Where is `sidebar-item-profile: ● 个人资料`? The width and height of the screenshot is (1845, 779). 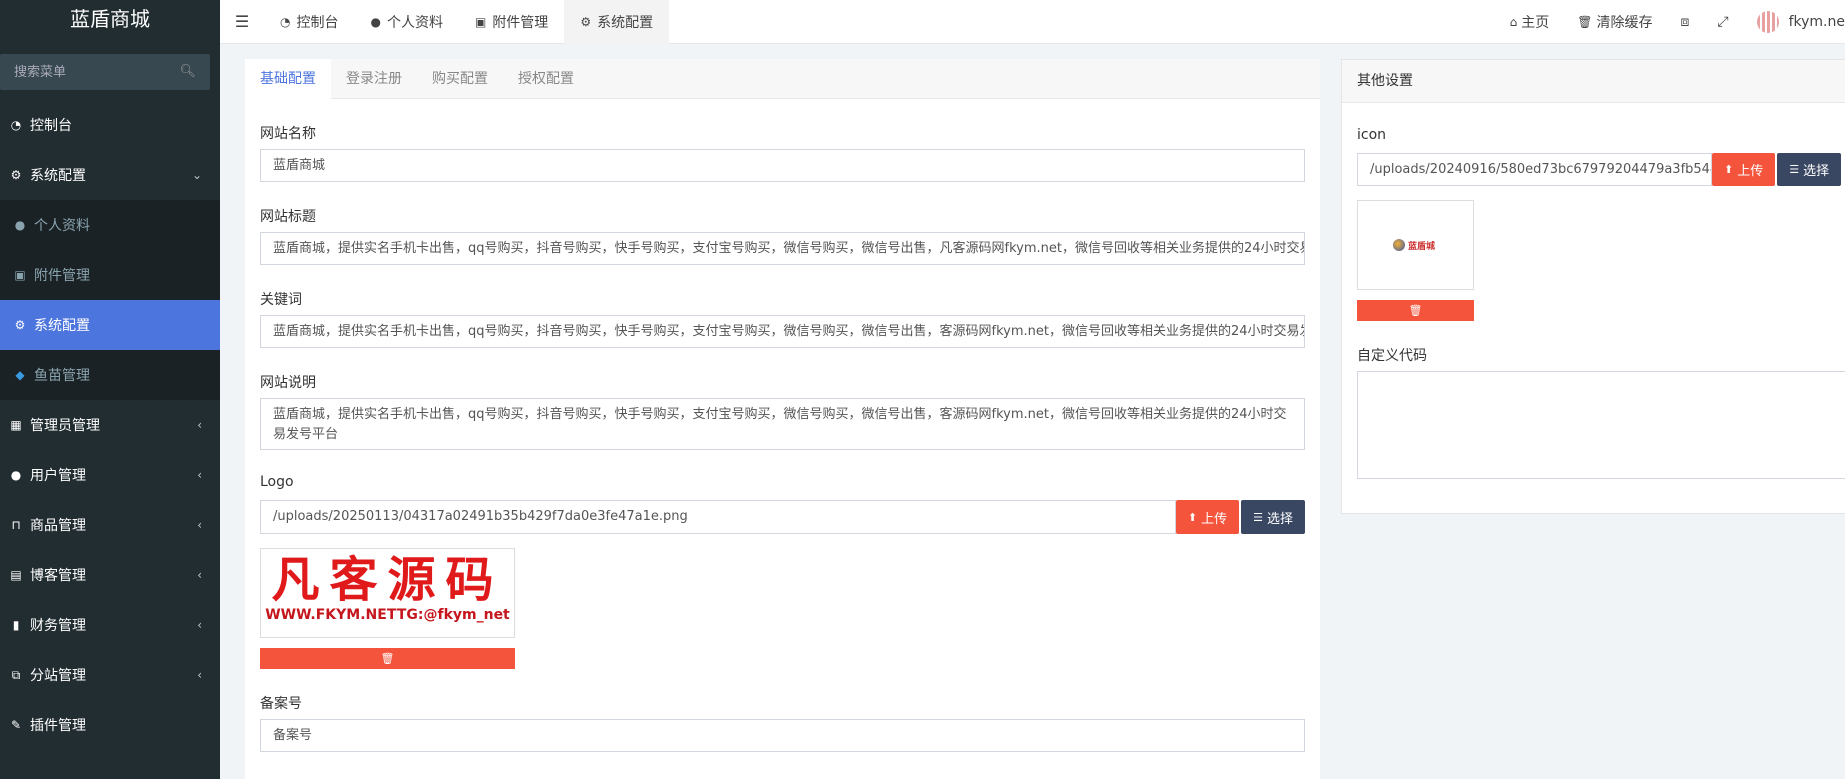 sidebar-item-profile: ● 个人资料 is located at coordinates (110, 225).